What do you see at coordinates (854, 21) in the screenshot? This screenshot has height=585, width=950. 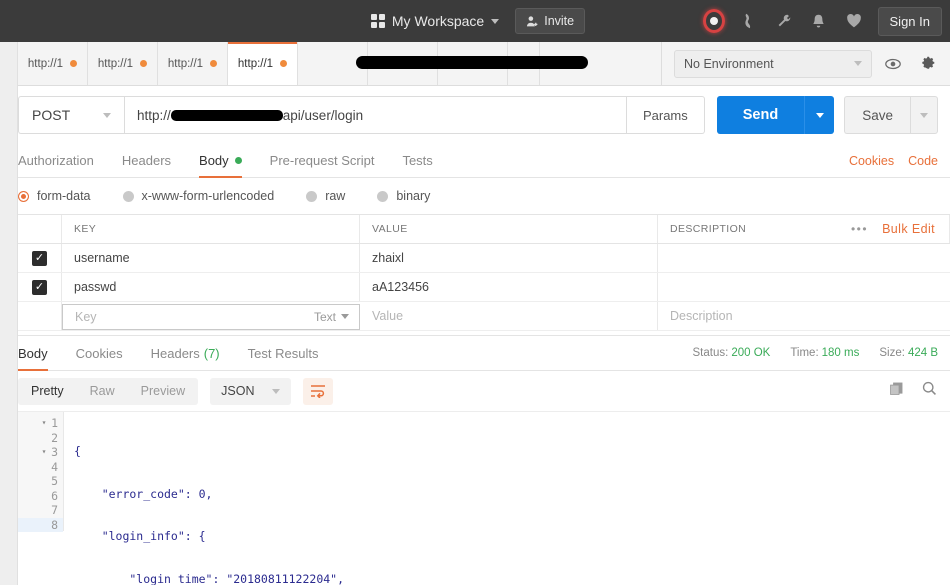 I see `heart-icon` at bounding box center [854, 21].